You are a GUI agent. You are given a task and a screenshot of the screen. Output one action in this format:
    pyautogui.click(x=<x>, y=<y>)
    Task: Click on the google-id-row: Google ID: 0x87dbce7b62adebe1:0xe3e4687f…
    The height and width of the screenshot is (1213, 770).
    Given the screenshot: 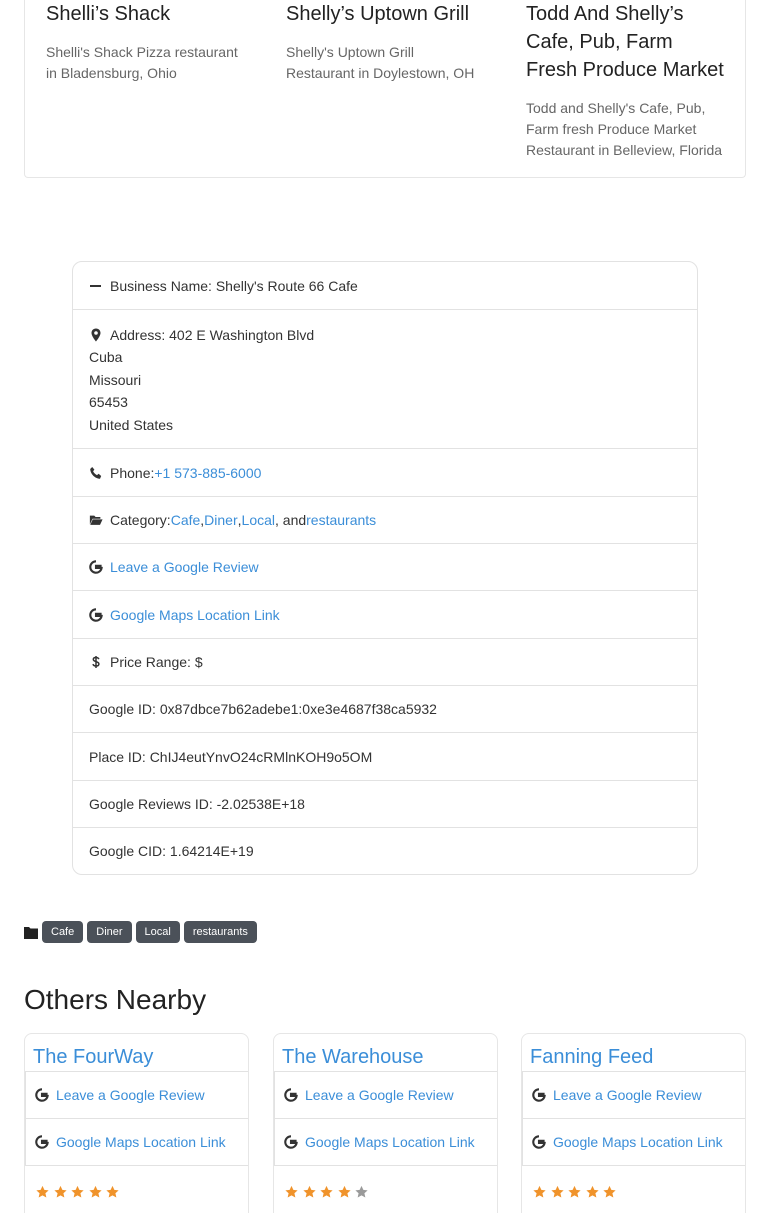 What is the action you would take?
    pyautogui.click(x=385, y=708)
    